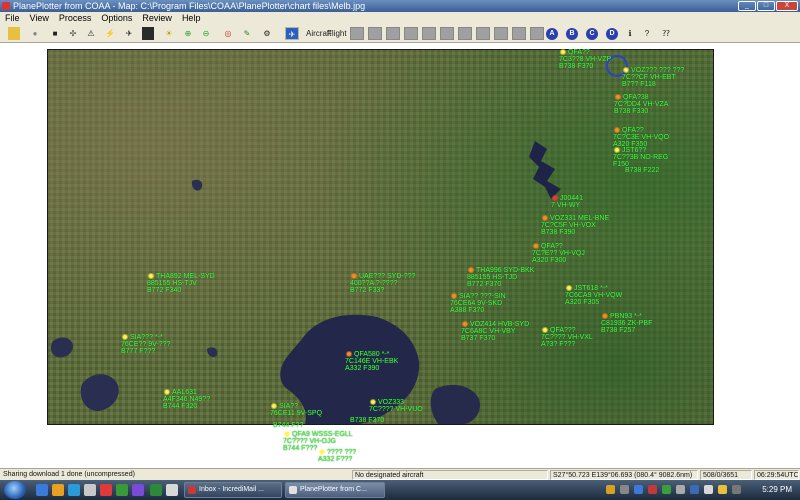 Image resolution: width=800 pixels, height=500 pixels. I want to click on filter-b-button: B, so click(572, 34).